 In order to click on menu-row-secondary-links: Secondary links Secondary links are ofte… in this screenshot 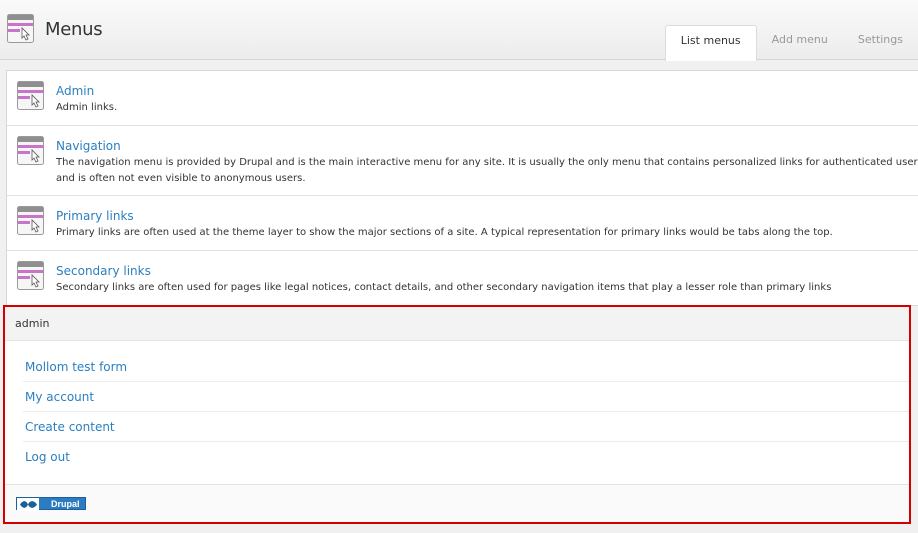, I will do `click(462, 278)`.